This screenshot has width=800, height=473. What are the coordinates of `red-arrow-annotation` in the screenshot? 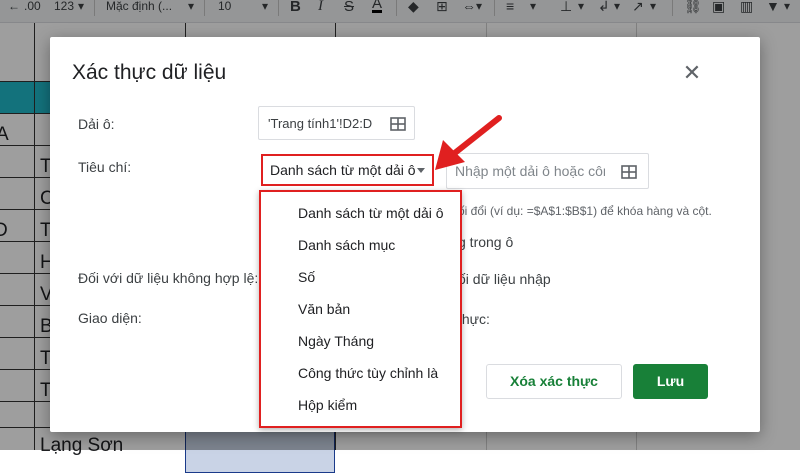 It's located at (468, 142).